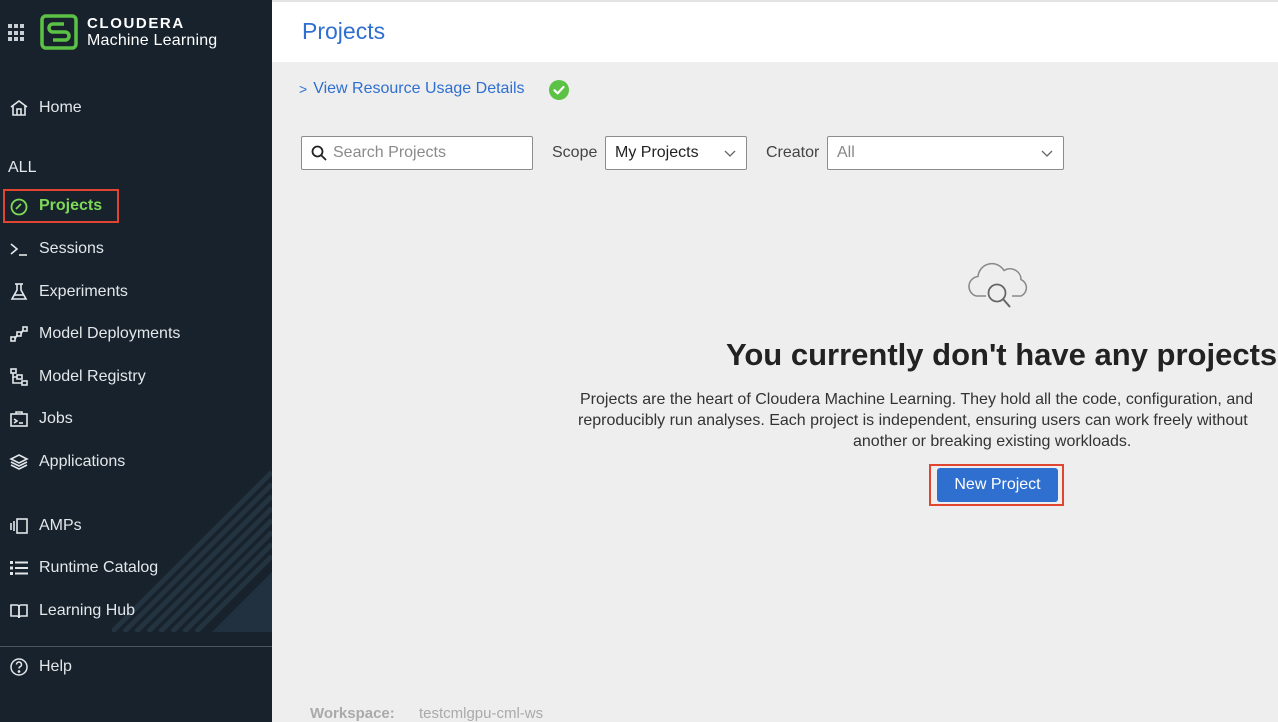 This screenshot has width=1278, height=722. Describe the element at coordinates (82, 461) in the screenshot. I see `sidebar-item-label: Applications` at that location.